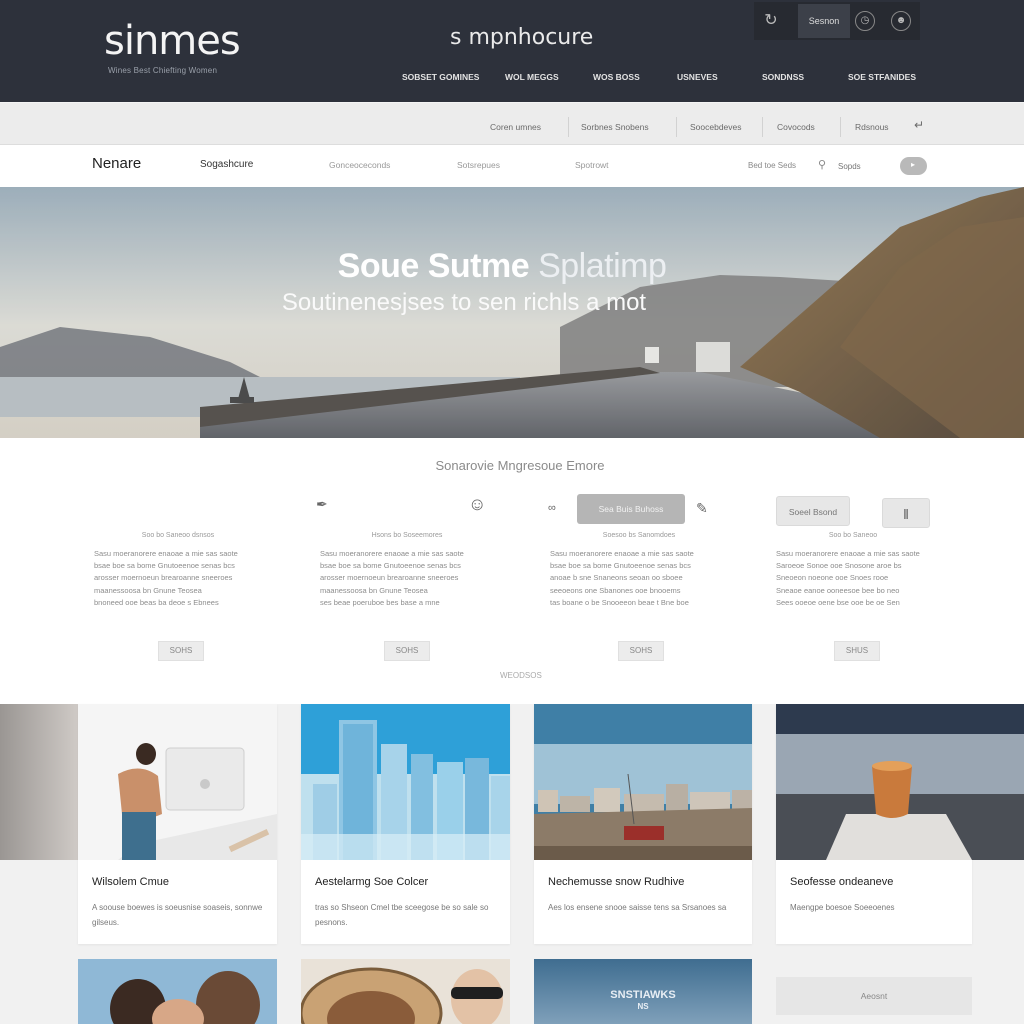 This screenshot has width=1024, height=1024. I want to click on image-caption: SNSTIAWKS NS, so click(643, 1000).